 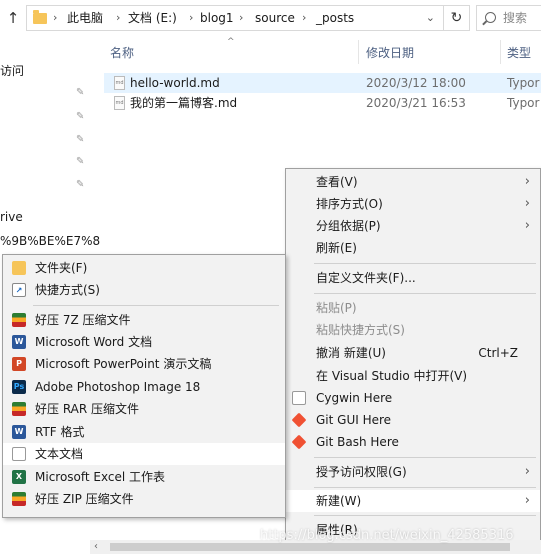 What do you see at coordinates (413, 376) in the screenshot?
I see `menu-item-open-visual-studio: 在 Visual Studio 中打开(V)` at bounding box center [413, 376].